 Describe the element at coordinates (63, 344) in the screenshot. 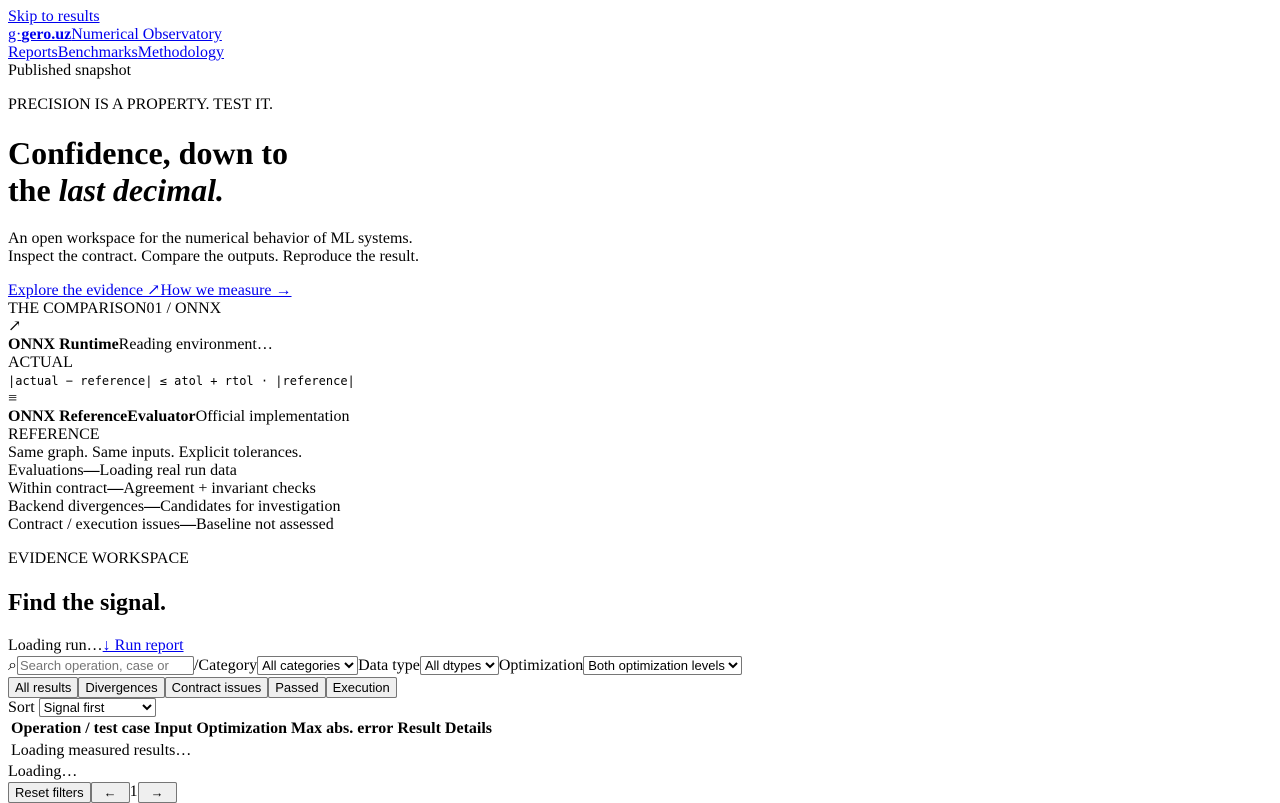

I see `actual-name: ONNX Runtime` at that location.